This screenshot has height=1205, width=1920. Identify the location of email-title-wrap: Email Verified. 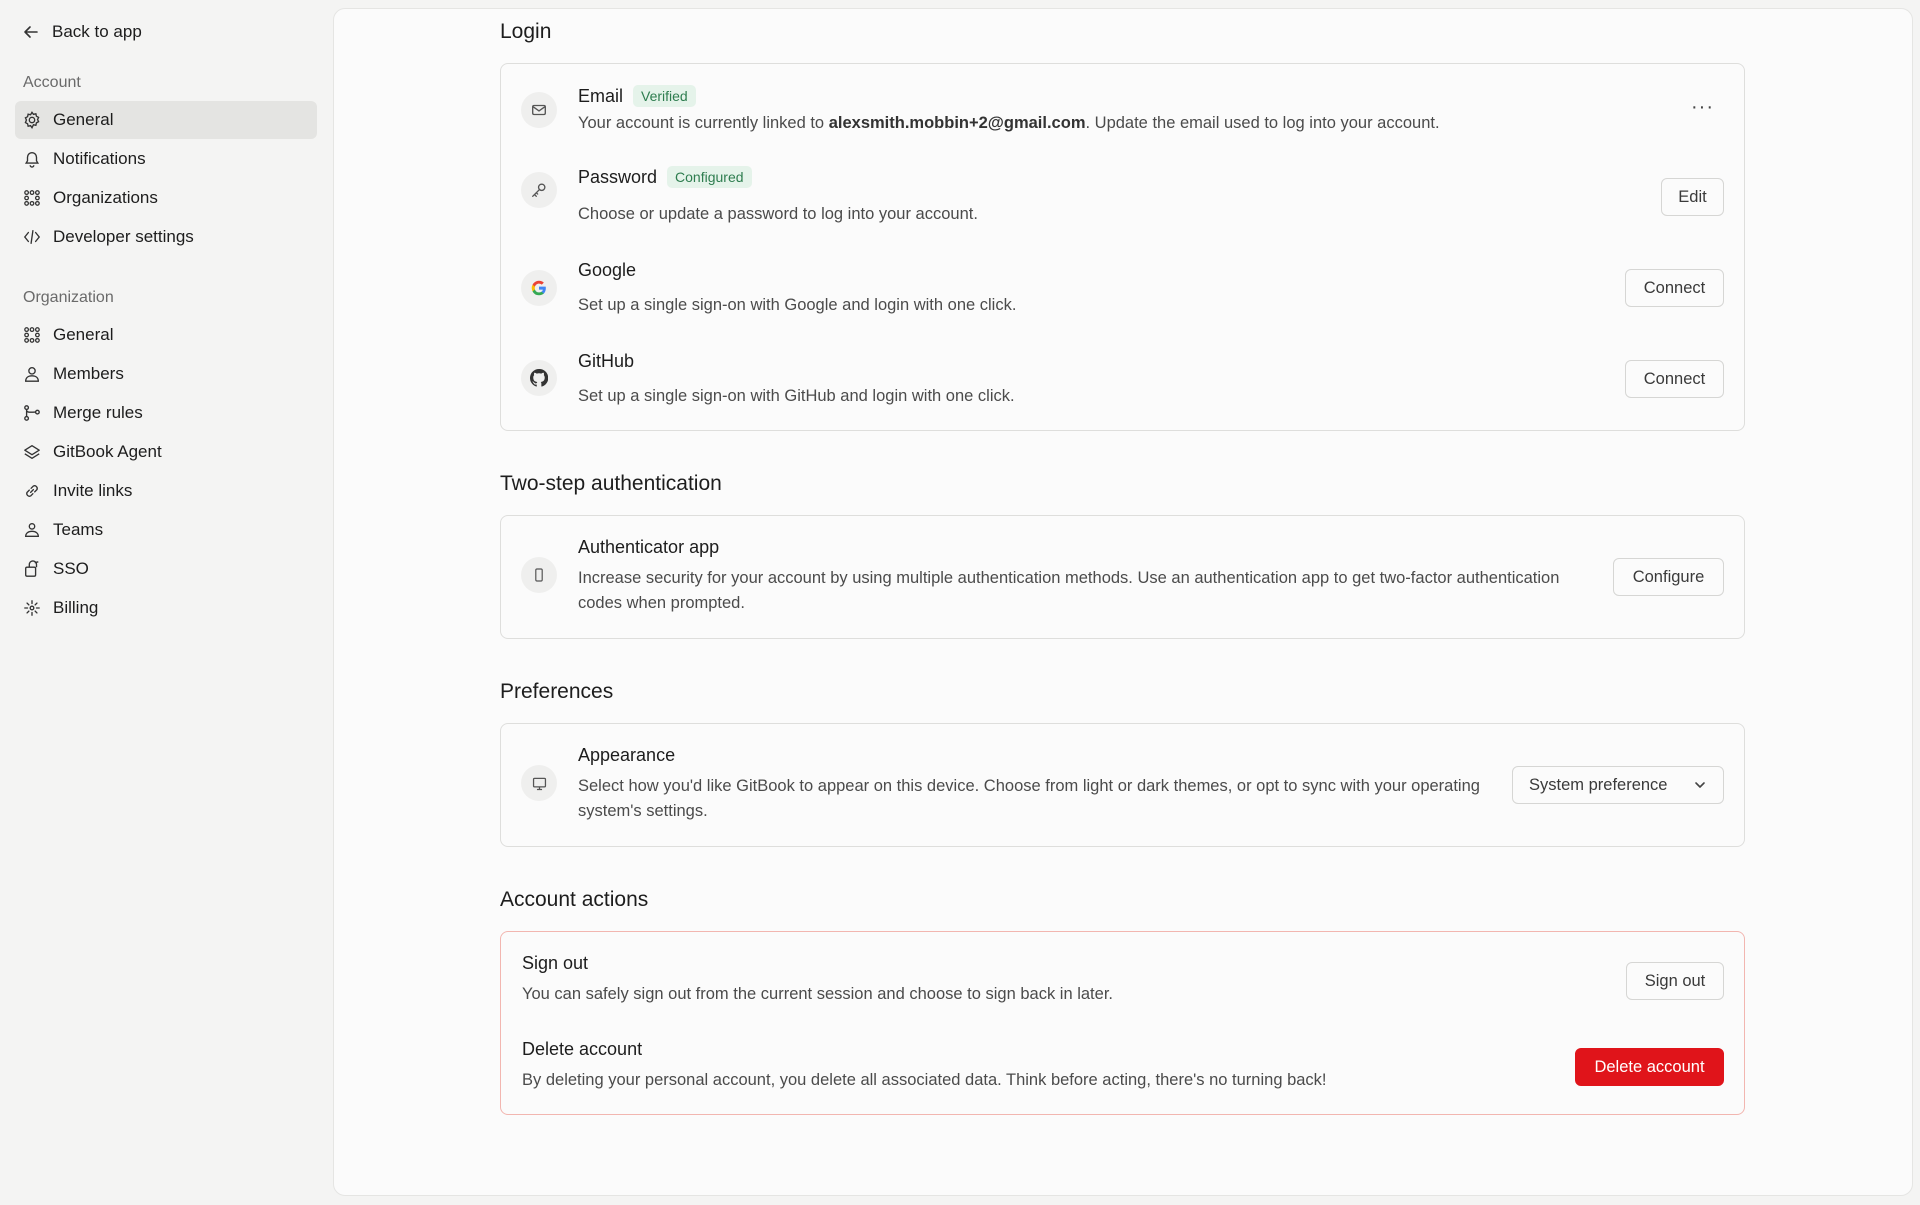
(637, 96).